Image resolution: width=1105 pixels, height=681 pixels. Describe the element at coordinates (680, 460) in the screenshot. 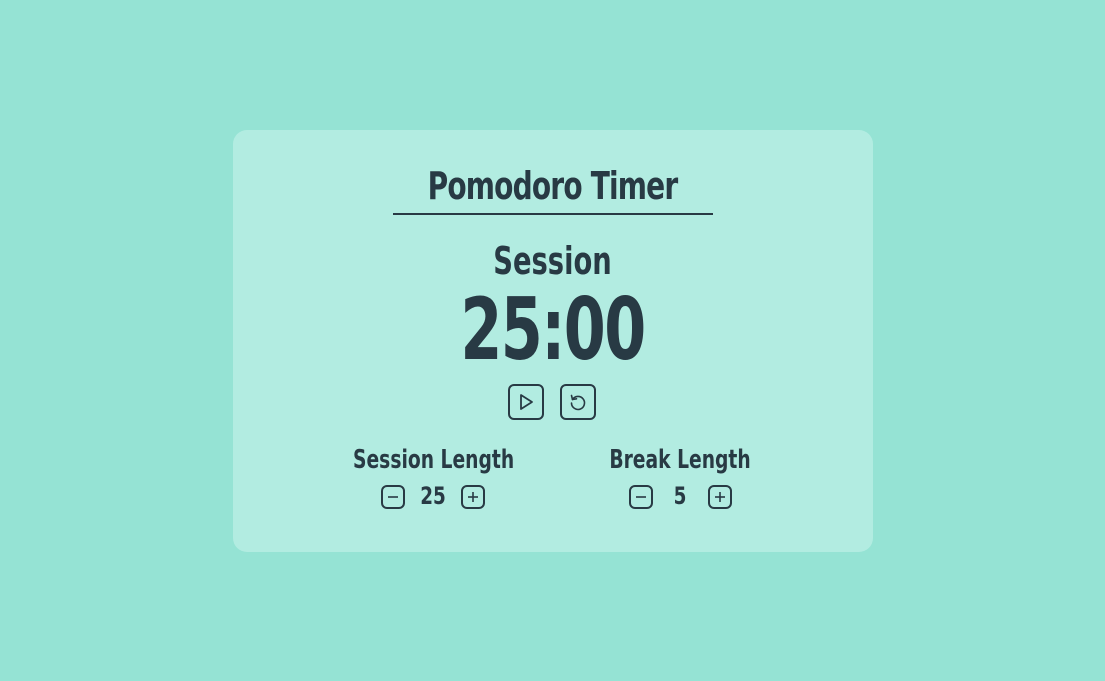

I see `break-length-label: Break Length` at that location.